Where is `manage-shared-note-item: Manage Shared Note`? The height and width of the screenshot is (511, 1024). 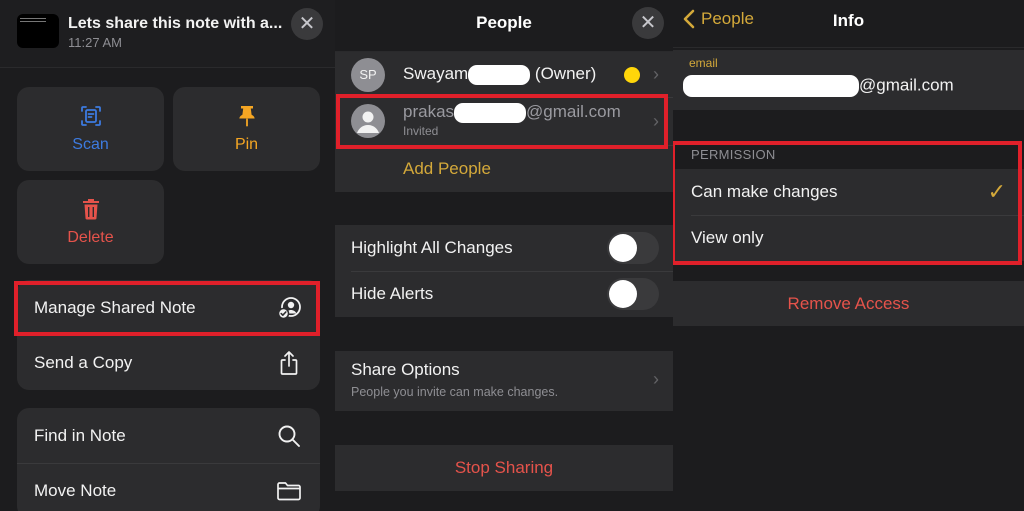
manage-shared-note-item: Manage Shared Note is located at coordinates (168, 307).